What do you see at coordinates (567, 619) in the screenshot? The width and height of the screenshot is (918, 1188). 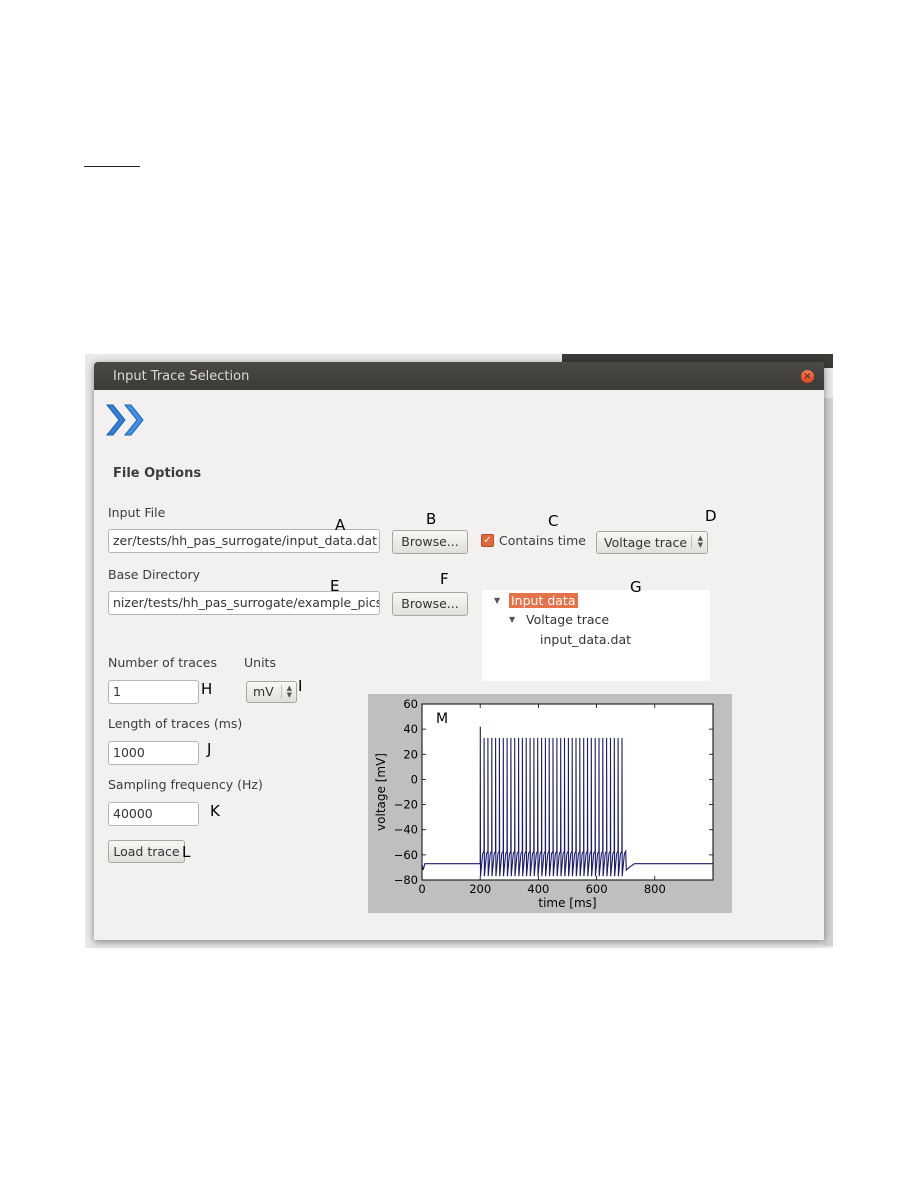 I see `tree-item-voltage-trace: Voltage trace` at bounding box center [567, 619].